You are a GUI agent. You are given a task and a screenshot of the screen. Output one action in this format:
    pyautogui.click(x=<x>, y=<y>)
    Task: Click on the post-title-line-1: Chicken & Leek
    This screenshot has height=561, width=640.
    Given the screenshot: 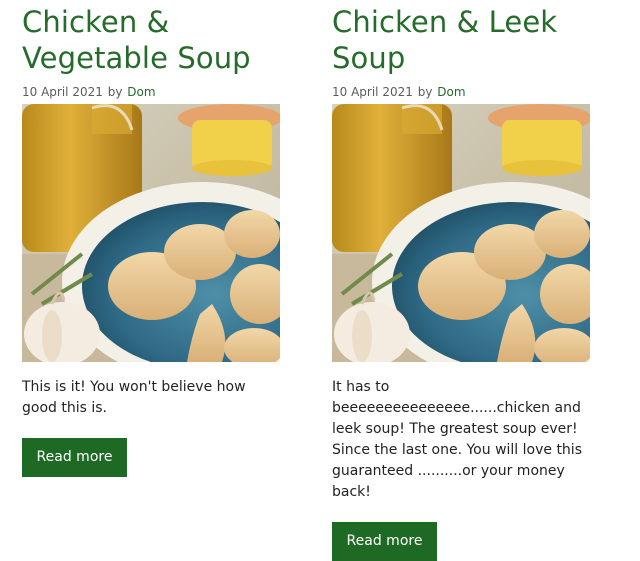 What is the action you would take?
    pyautogui.click(x=444, y=22)
    